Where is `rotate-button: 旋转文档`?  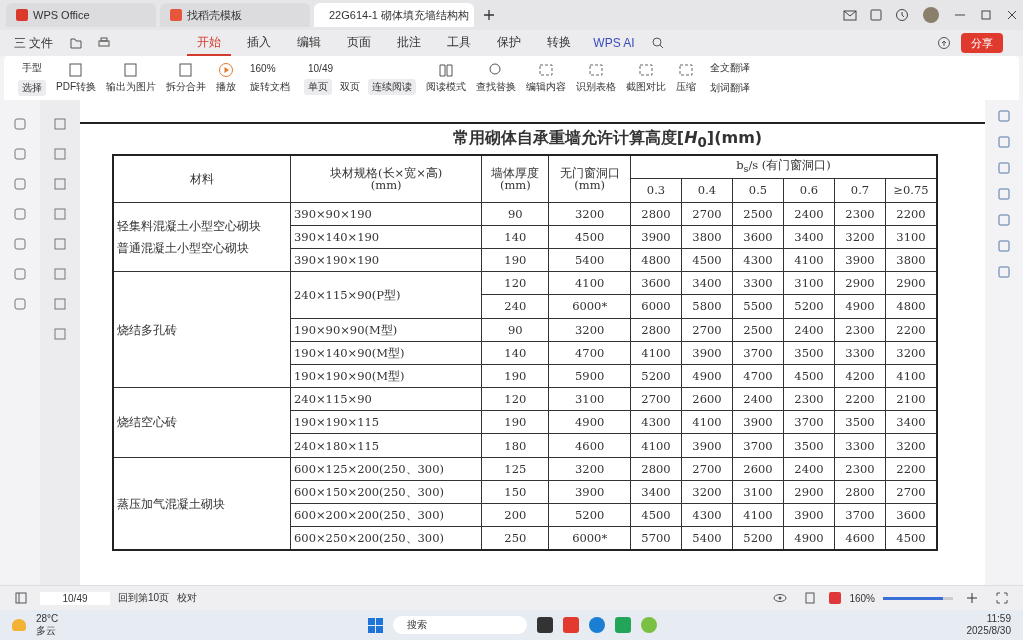
rotate-button: 旋转文档 is located at coordinates (270, 86).